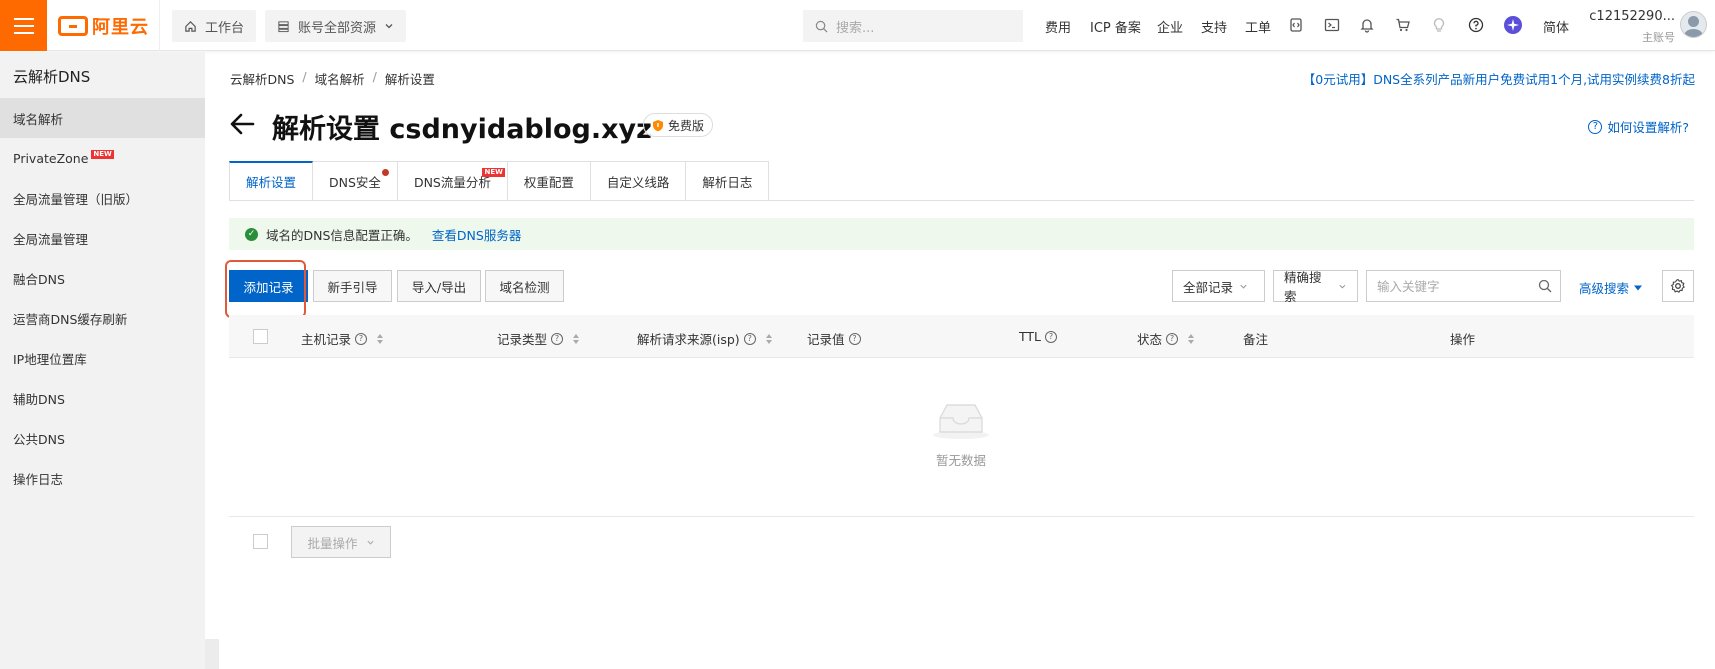  I want to click on tab-resolution-log: 解析日志, so click(728, 181).